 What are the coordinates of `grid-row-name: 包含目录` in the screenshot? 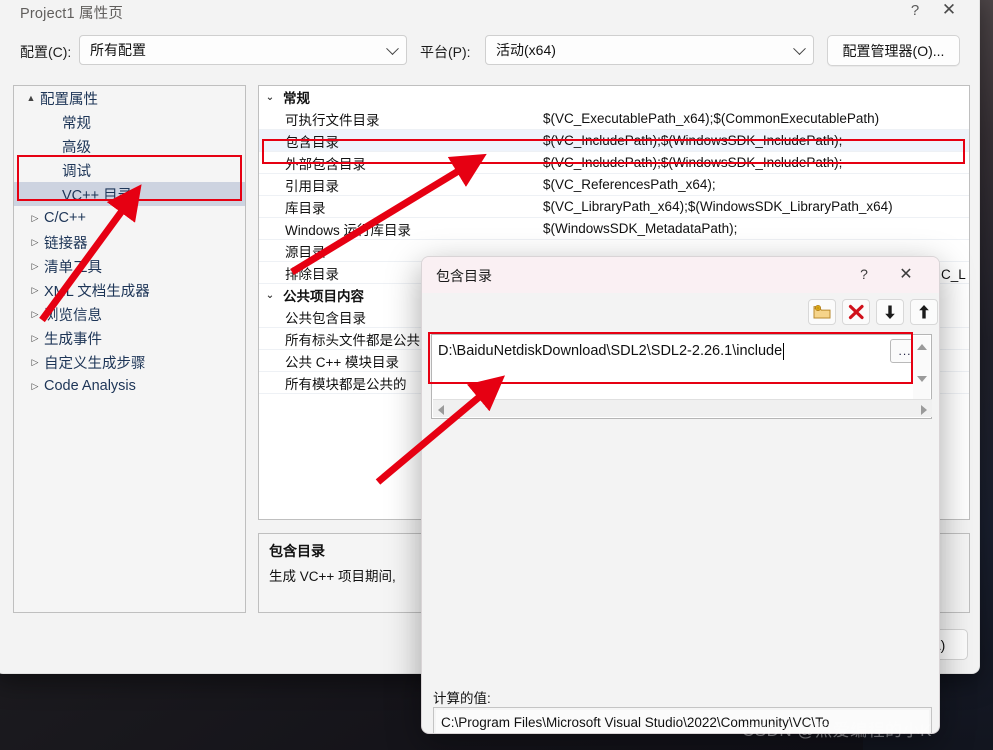 It's located at (312, 142).